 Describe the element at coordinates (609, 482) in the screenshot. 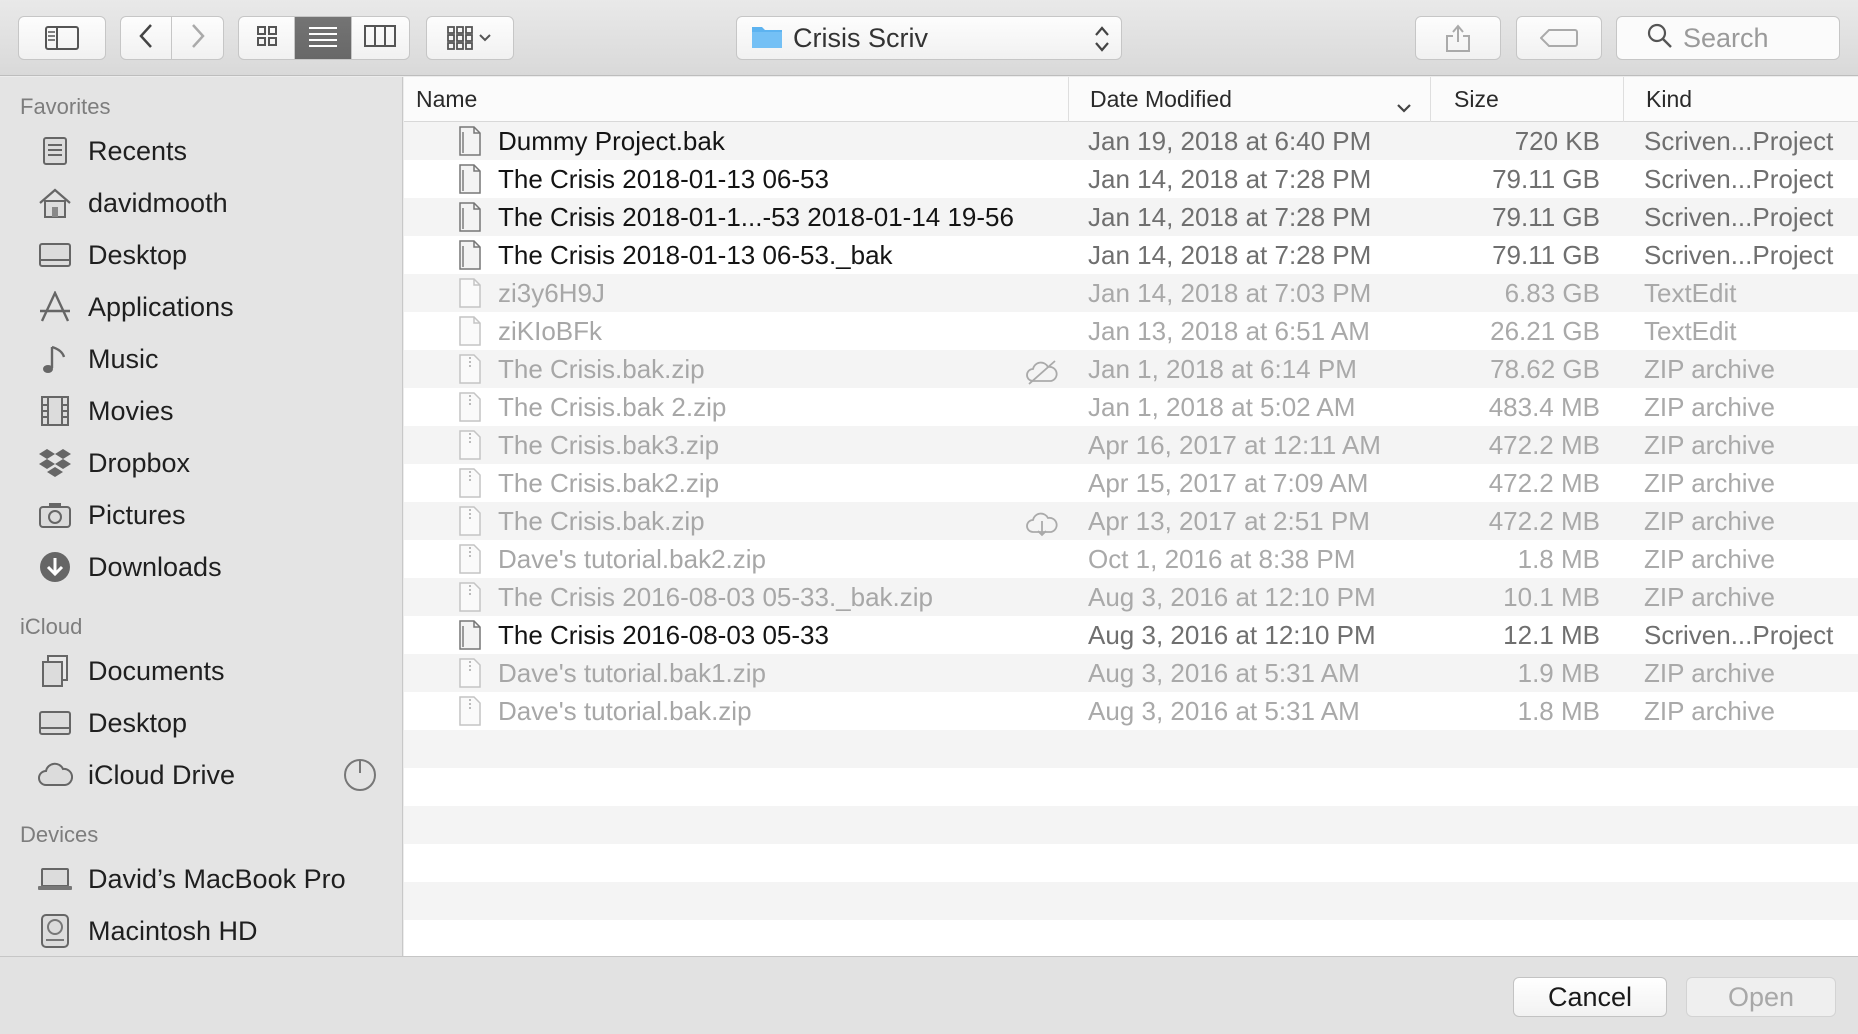

I see `file-name: The Crisis.bak2.zip` at that location.